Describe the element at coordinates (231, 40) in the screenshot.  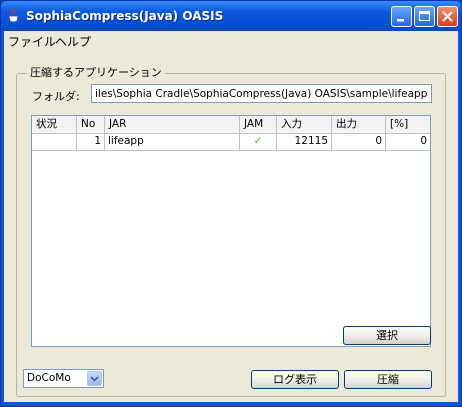
I see `menu-bar: ファイル ヘルプ` at that location.